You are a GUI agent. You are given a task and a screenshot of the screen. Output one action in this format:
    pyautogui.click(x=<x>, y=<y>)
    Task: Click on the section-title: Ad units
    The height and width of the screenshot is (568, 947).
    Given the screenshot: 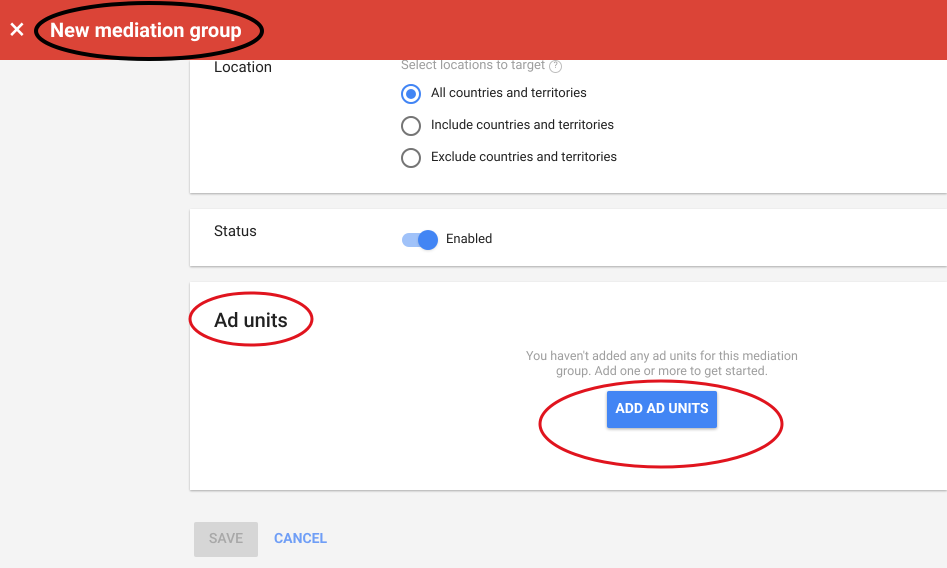 What is the action you would take?
    pyautogui.click(x=251, y=320)
    